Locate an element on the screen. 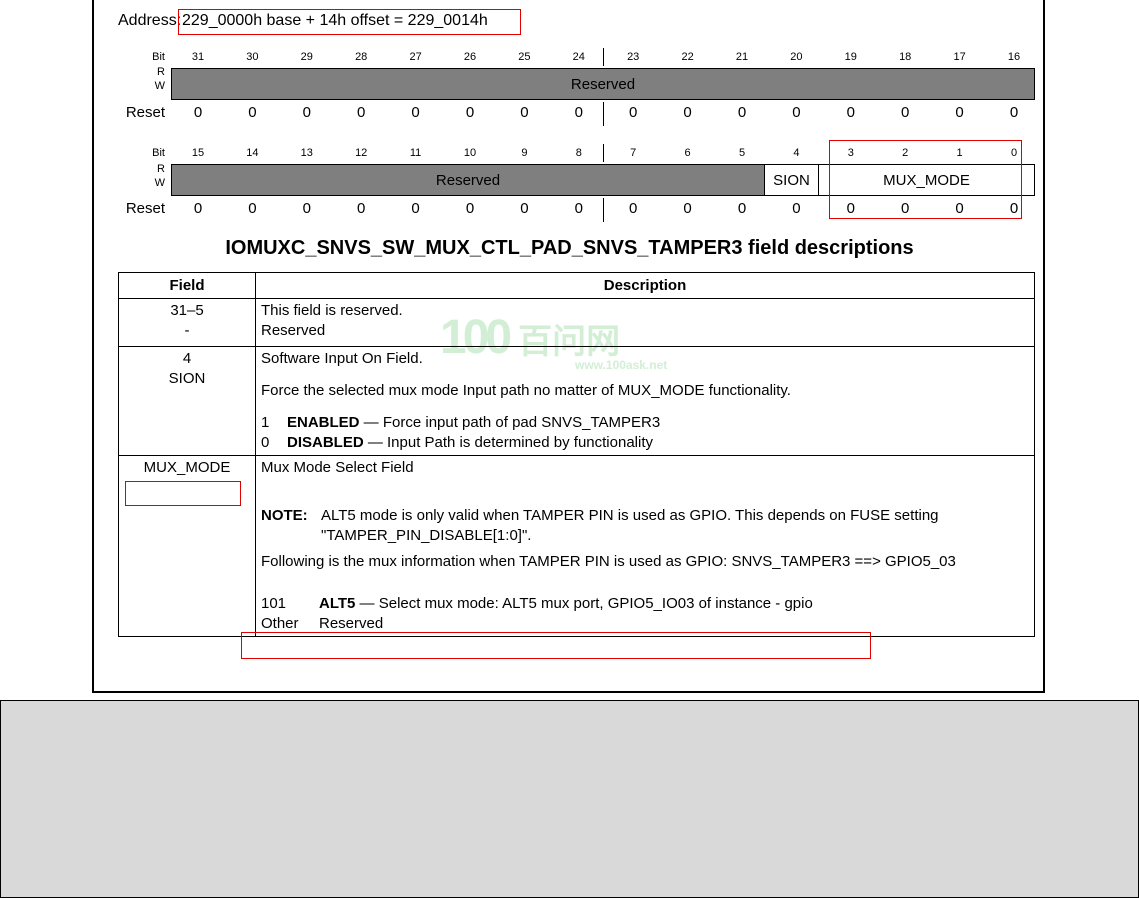 Image resolution: width=1139 pixels, height=898 pixels. bit-number: 19 is located at coordinates (850, 57).